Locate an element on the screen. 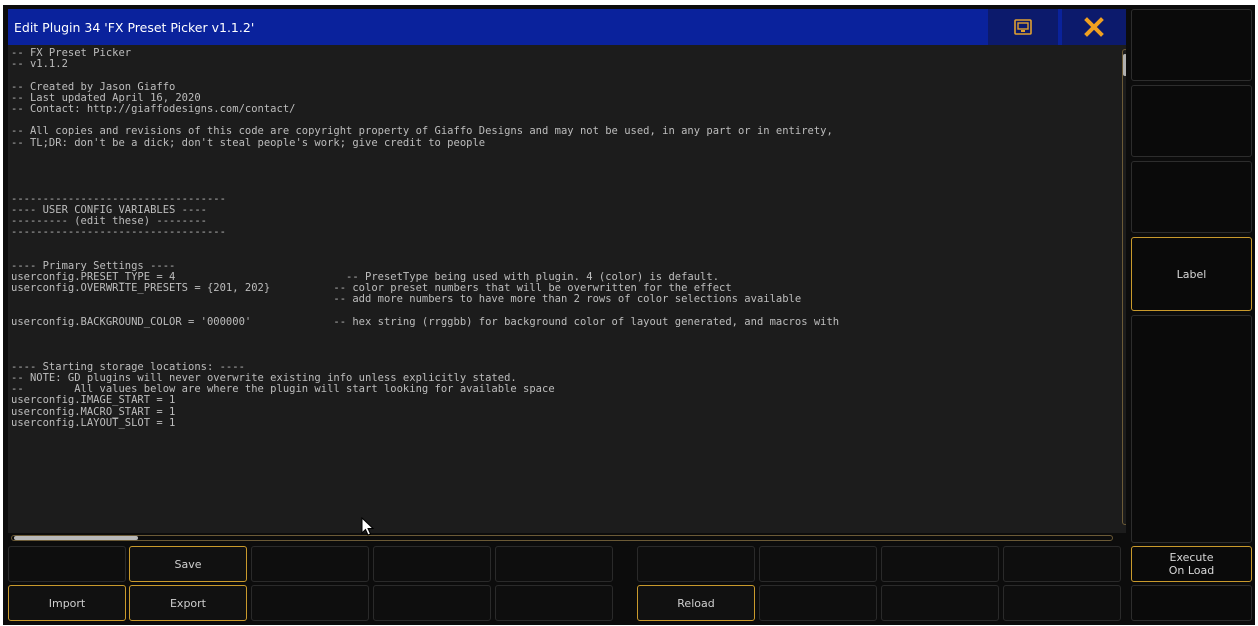  export-button: Export is located at coordinates (188, 603).